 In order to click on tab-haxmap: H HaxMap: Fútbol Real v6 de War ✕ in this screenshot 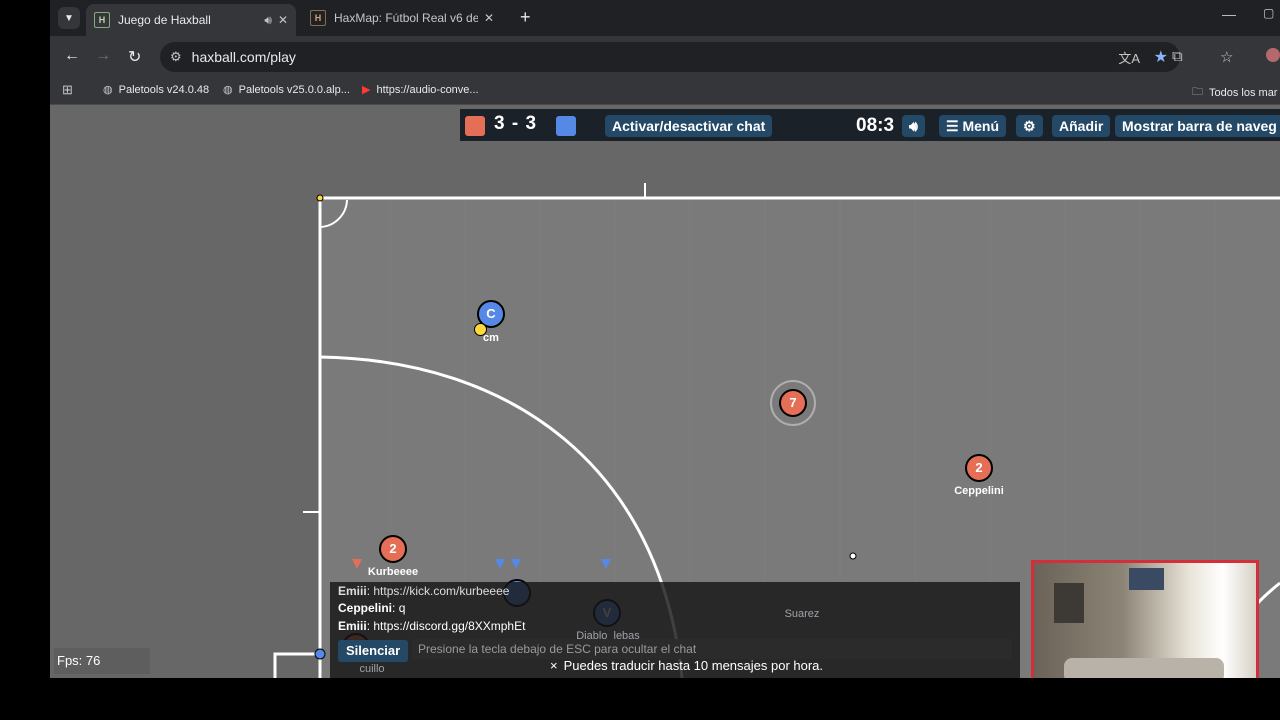, I will do `click(402, 18)`.